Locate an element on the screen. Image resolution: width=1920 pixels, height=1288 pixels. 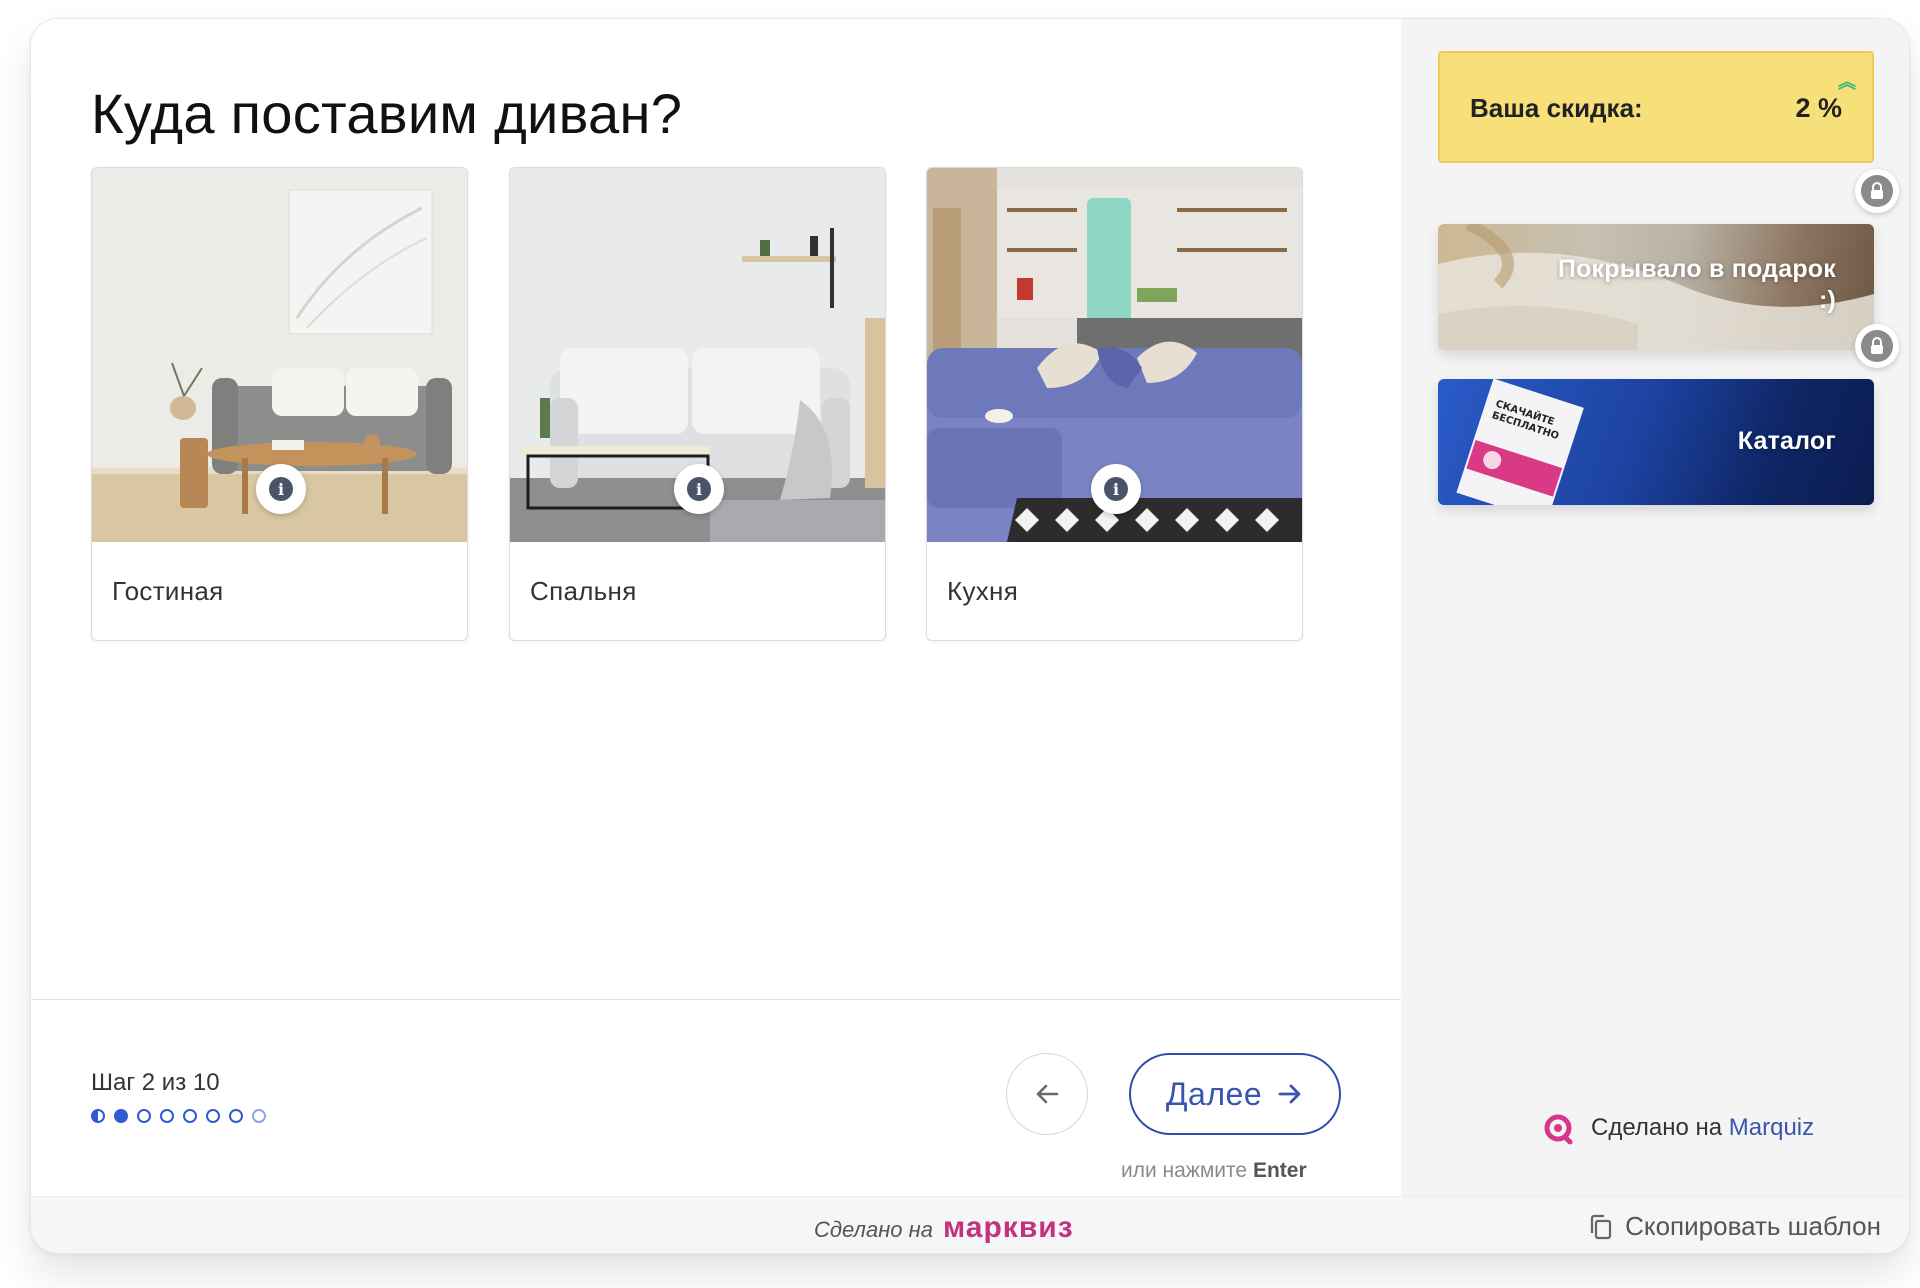
back-button is located at coordinates (1047, 1094).